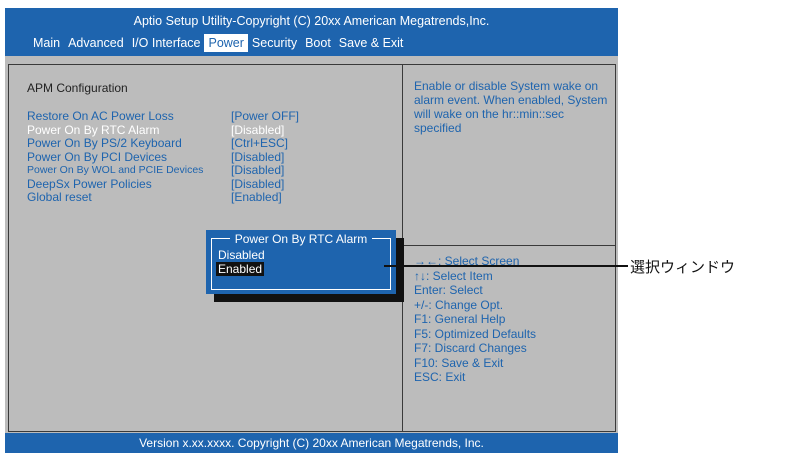 This screenshot has height=457, width=789. Describe the element at coordinates (265, 116) in the screenshot. I see `setting-value: [Power OFF]` at that location.